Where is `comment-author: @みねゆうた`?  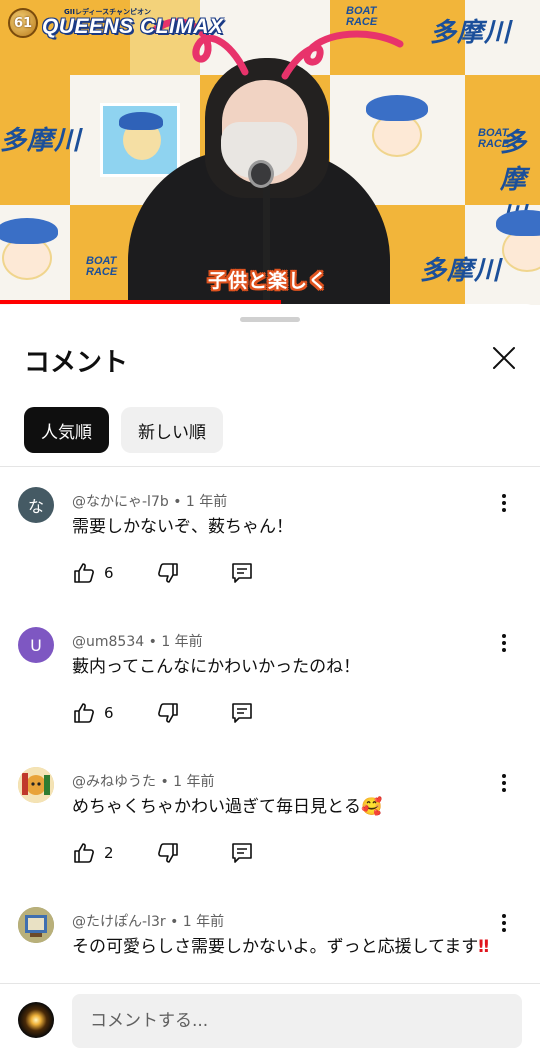 comment-author: @みねゆうた is located at coordinates (114, 782).